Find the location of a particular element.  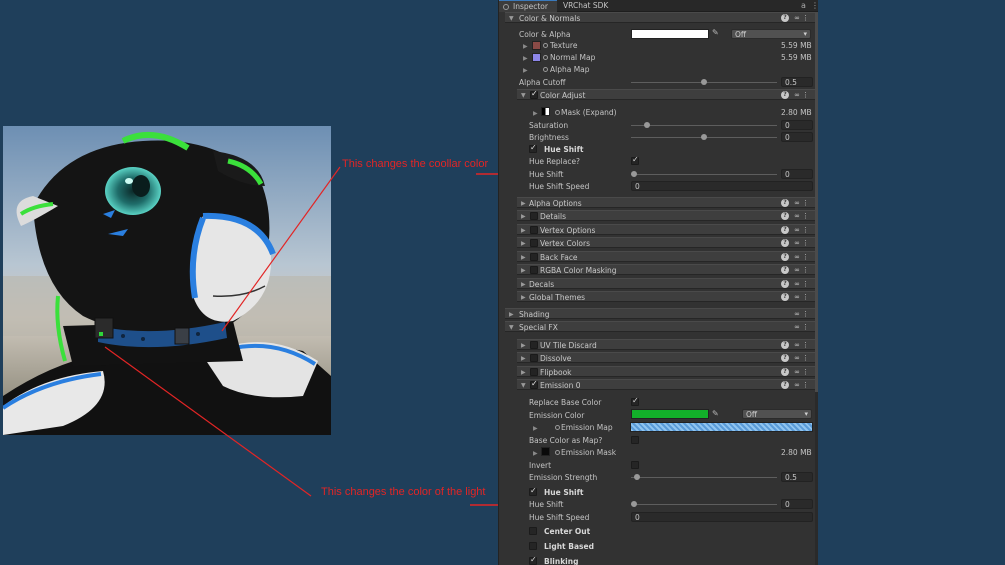

vertex-colors-enable-checkbox is located at coordinates (534, 243).